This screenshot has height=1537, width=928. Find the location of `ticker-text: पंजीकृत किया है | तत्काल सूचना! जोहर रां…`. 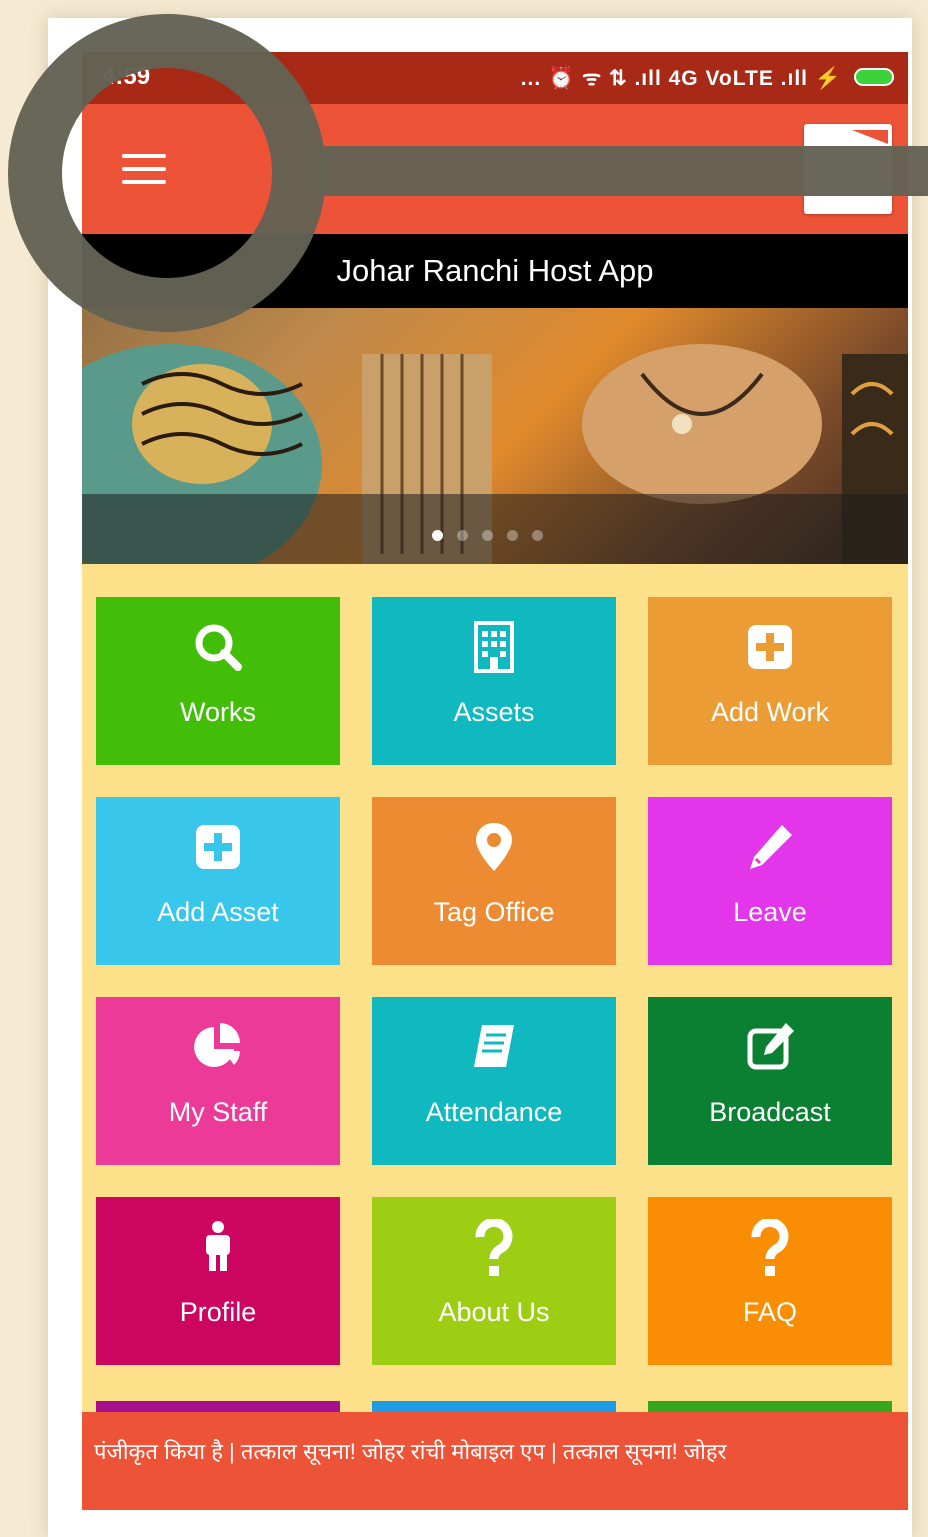

ticker-text: पंजीकृत किया है | तत्काल सूचना! जोहर रां… is located at coordinates (410, 1451).